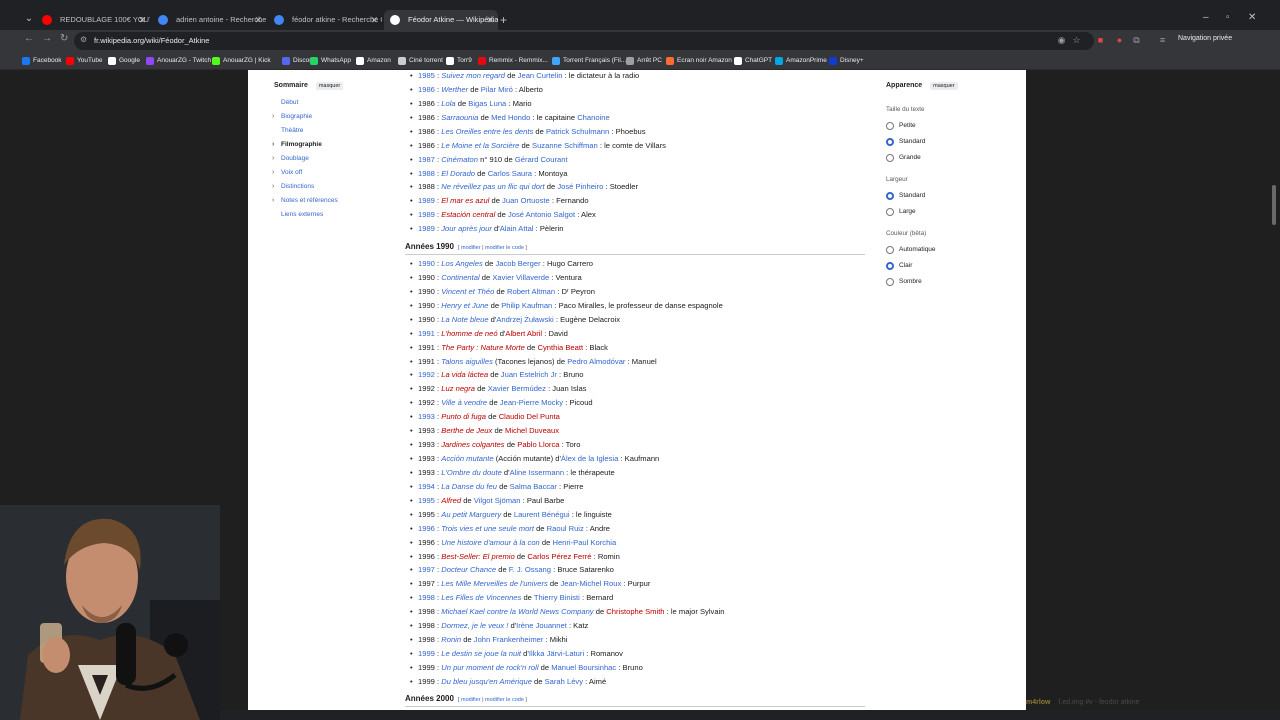  Describe the element at coordinates (463, 416) in the screenshot. I see `film-title-link: Punto di fuga` at that location.